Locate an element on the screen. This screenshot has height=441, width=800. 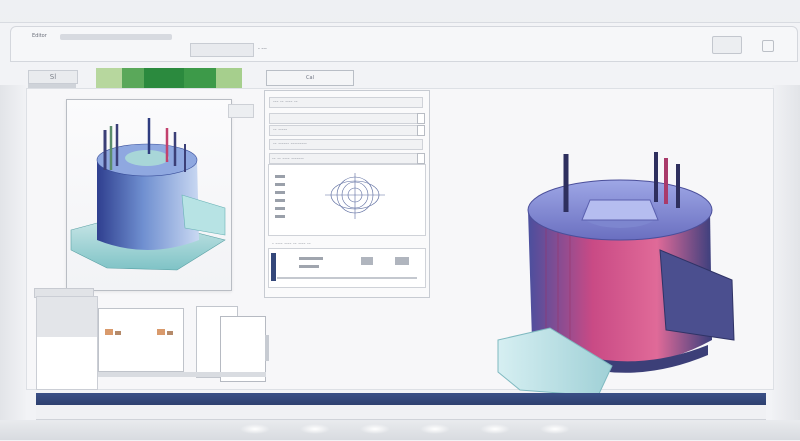
data-table is located at coordinates (347, 268).